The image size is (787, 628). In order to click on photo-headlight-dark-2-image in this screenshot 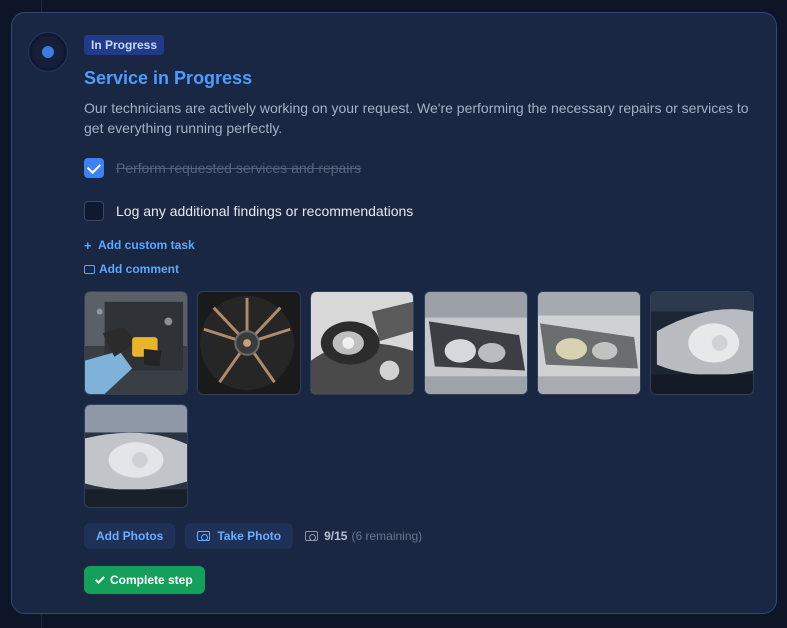, I will do `click(136, 456)`.